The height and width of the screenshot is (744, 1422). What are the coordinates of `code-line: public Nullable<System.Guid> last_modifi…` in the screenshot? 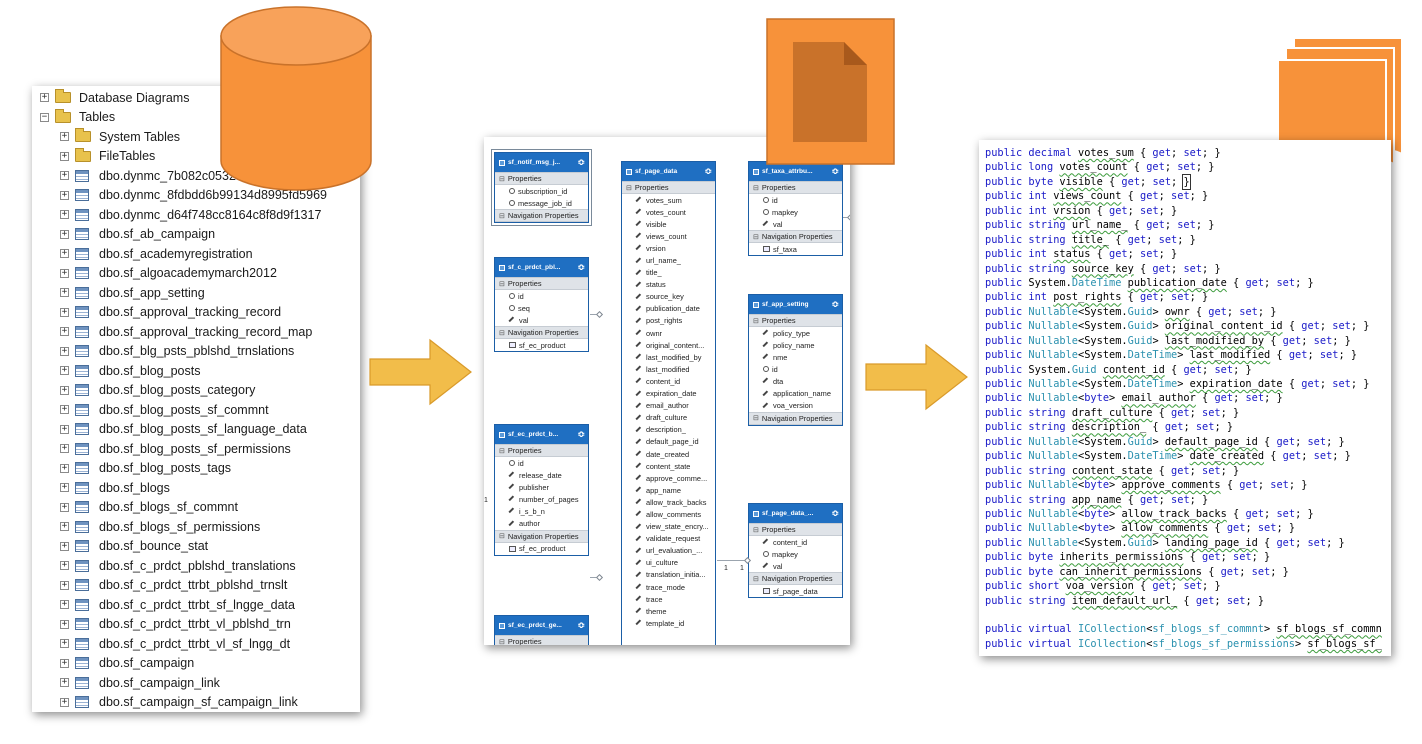 It's located at (1188, 341).